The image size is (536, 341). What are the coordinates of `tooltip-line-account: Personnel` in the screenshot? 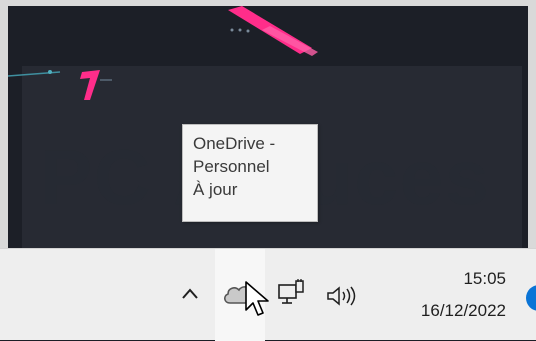 It's located at (231, 166).